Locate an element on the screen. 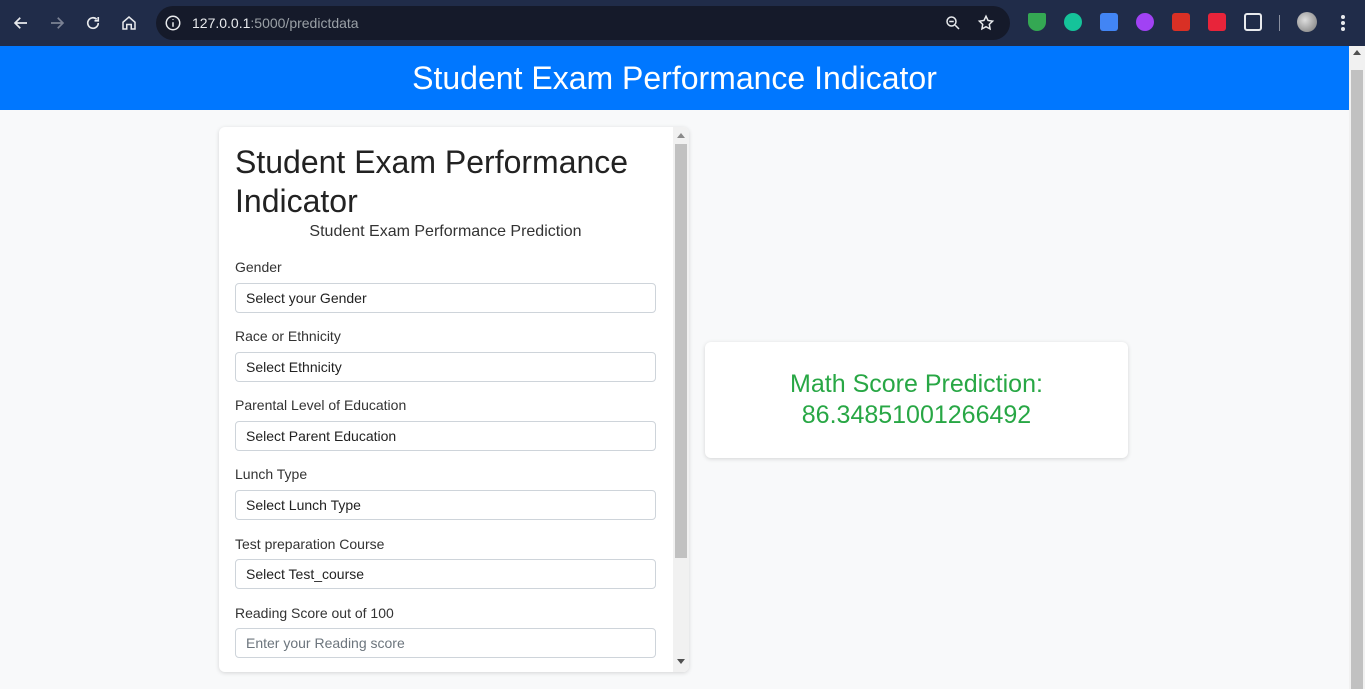 This screenshot has width=1365, height=689. form-scroll-down-icon is located at coordinates (681, 661).